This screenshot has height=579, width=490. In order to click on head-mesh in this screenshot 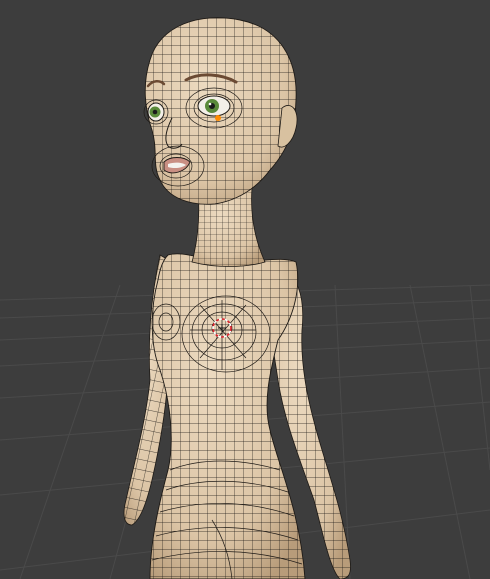, I will do `click(220, 111)`.